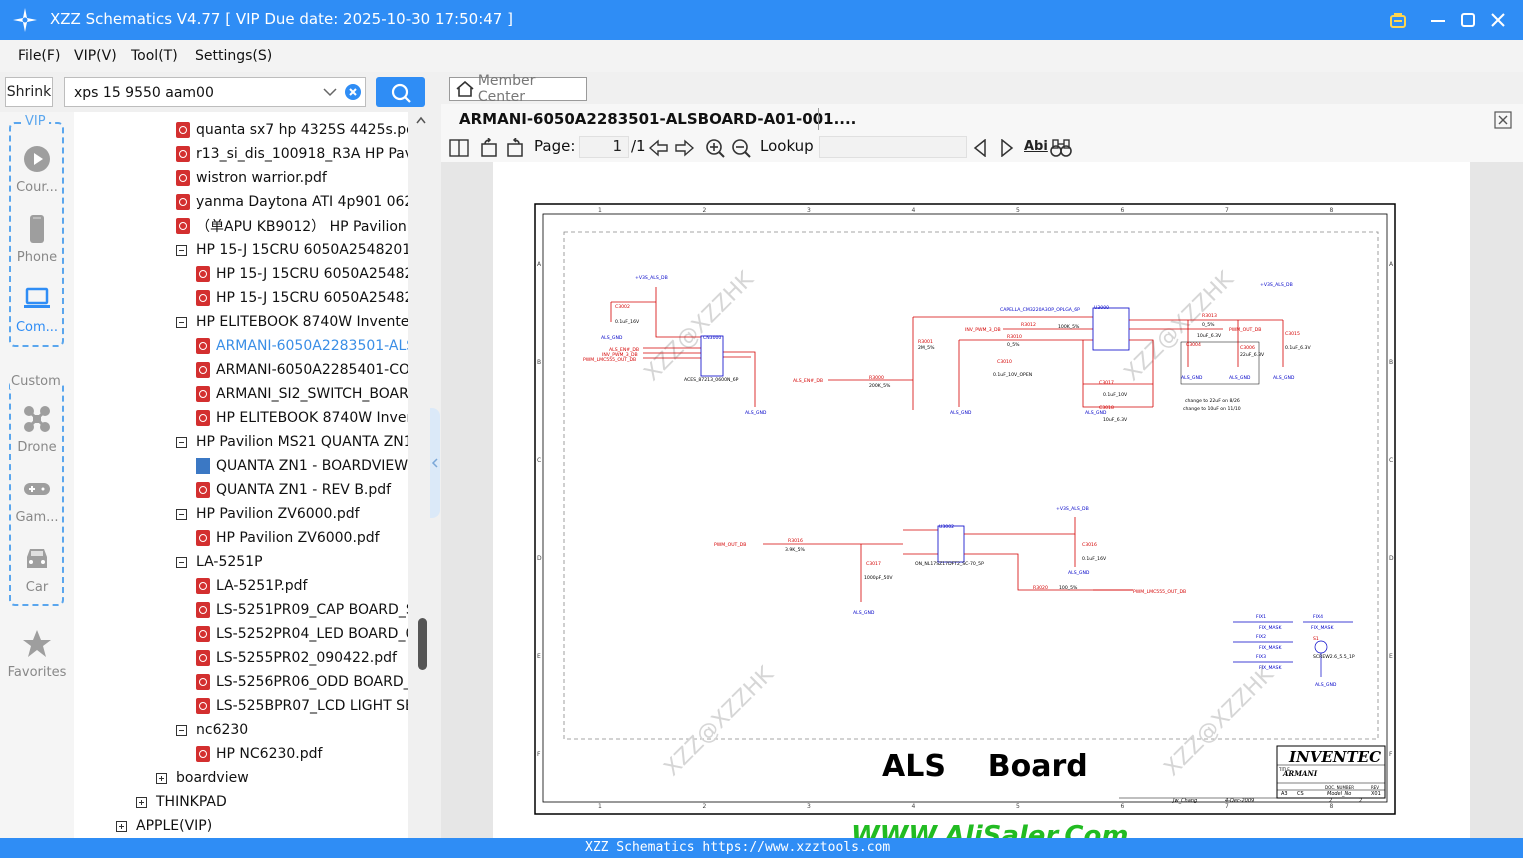 This screenshot has height=858, width=1523. What do you see at coordinates (1040, 588) in the screenshot?
I see `ref-r3020: R3020` at bounding box center [1040, 588].